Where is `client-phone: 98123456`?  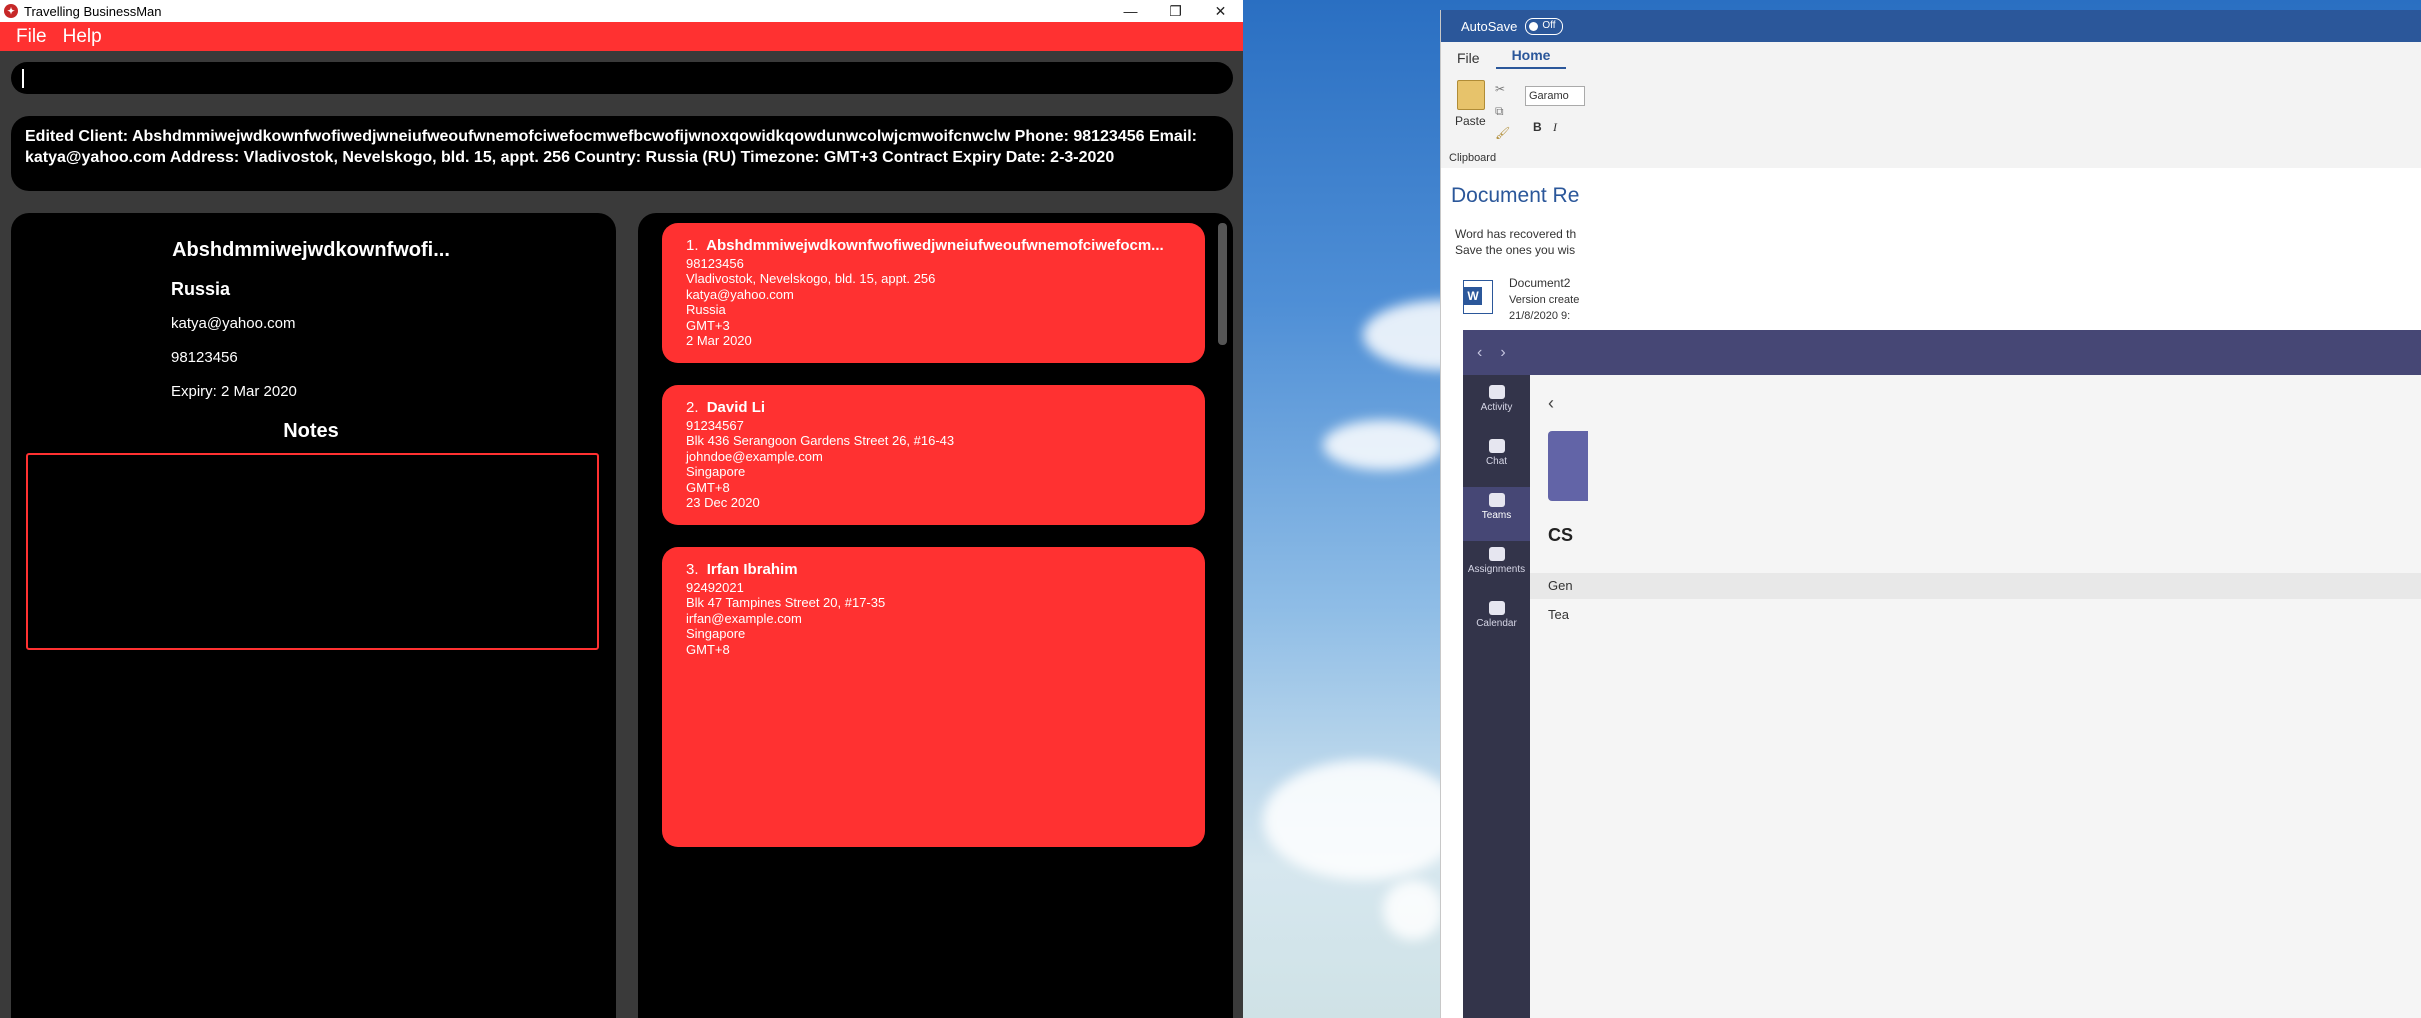
client-phone: 98123456 is located at coordinates (715, 263).